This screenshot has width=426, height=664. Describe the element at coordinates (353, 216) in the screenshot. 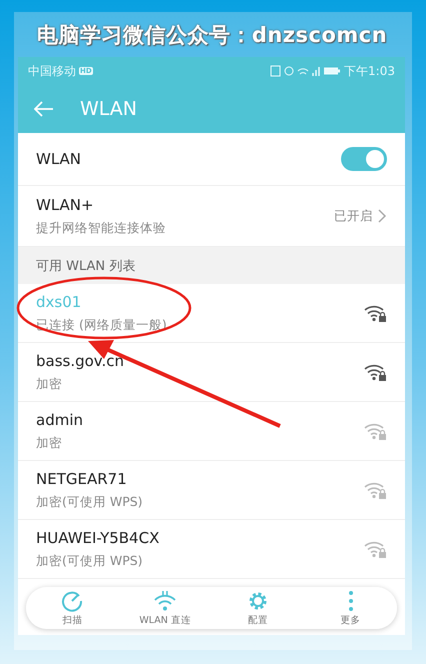

I see `wlan-plus-value: 已开启` at that location.